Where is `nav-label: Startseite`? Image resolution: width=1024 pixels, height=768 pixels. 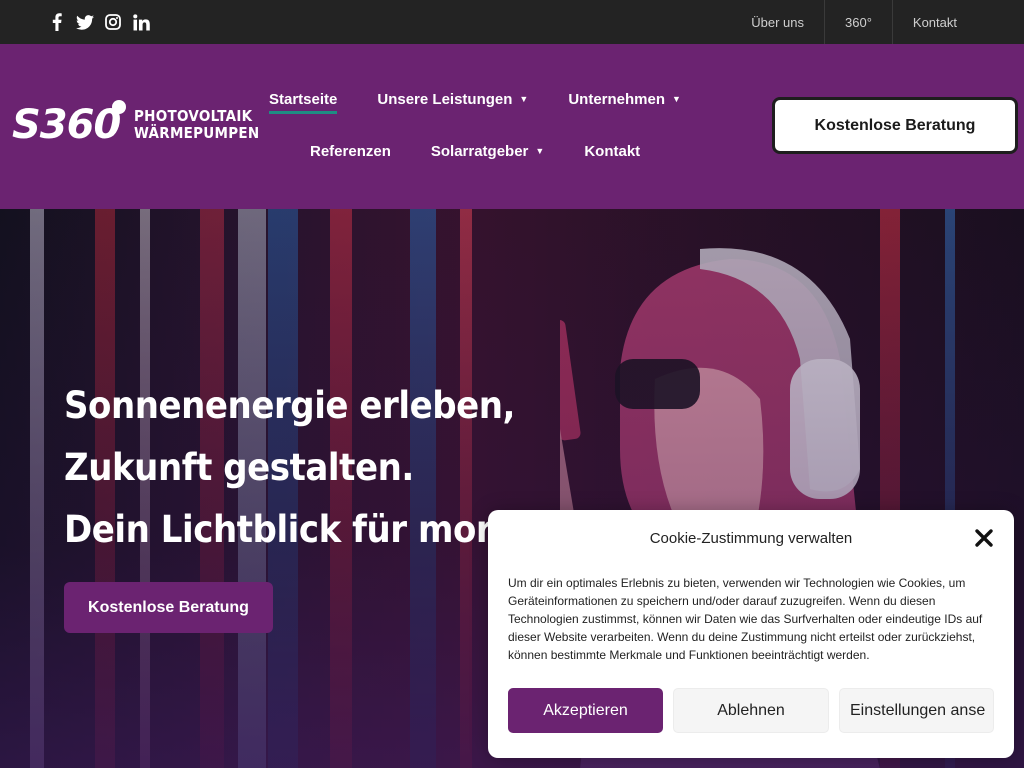 nav-label: Startseite is located at coordinates (303, 99).